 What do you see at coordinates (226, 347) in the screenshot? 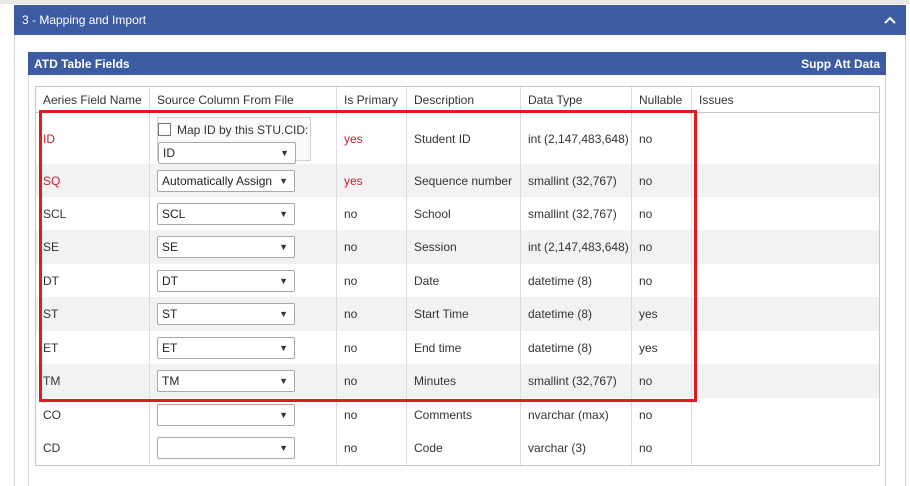
I see `source-column-select: ET ▼` at bounding box center [226, 347].